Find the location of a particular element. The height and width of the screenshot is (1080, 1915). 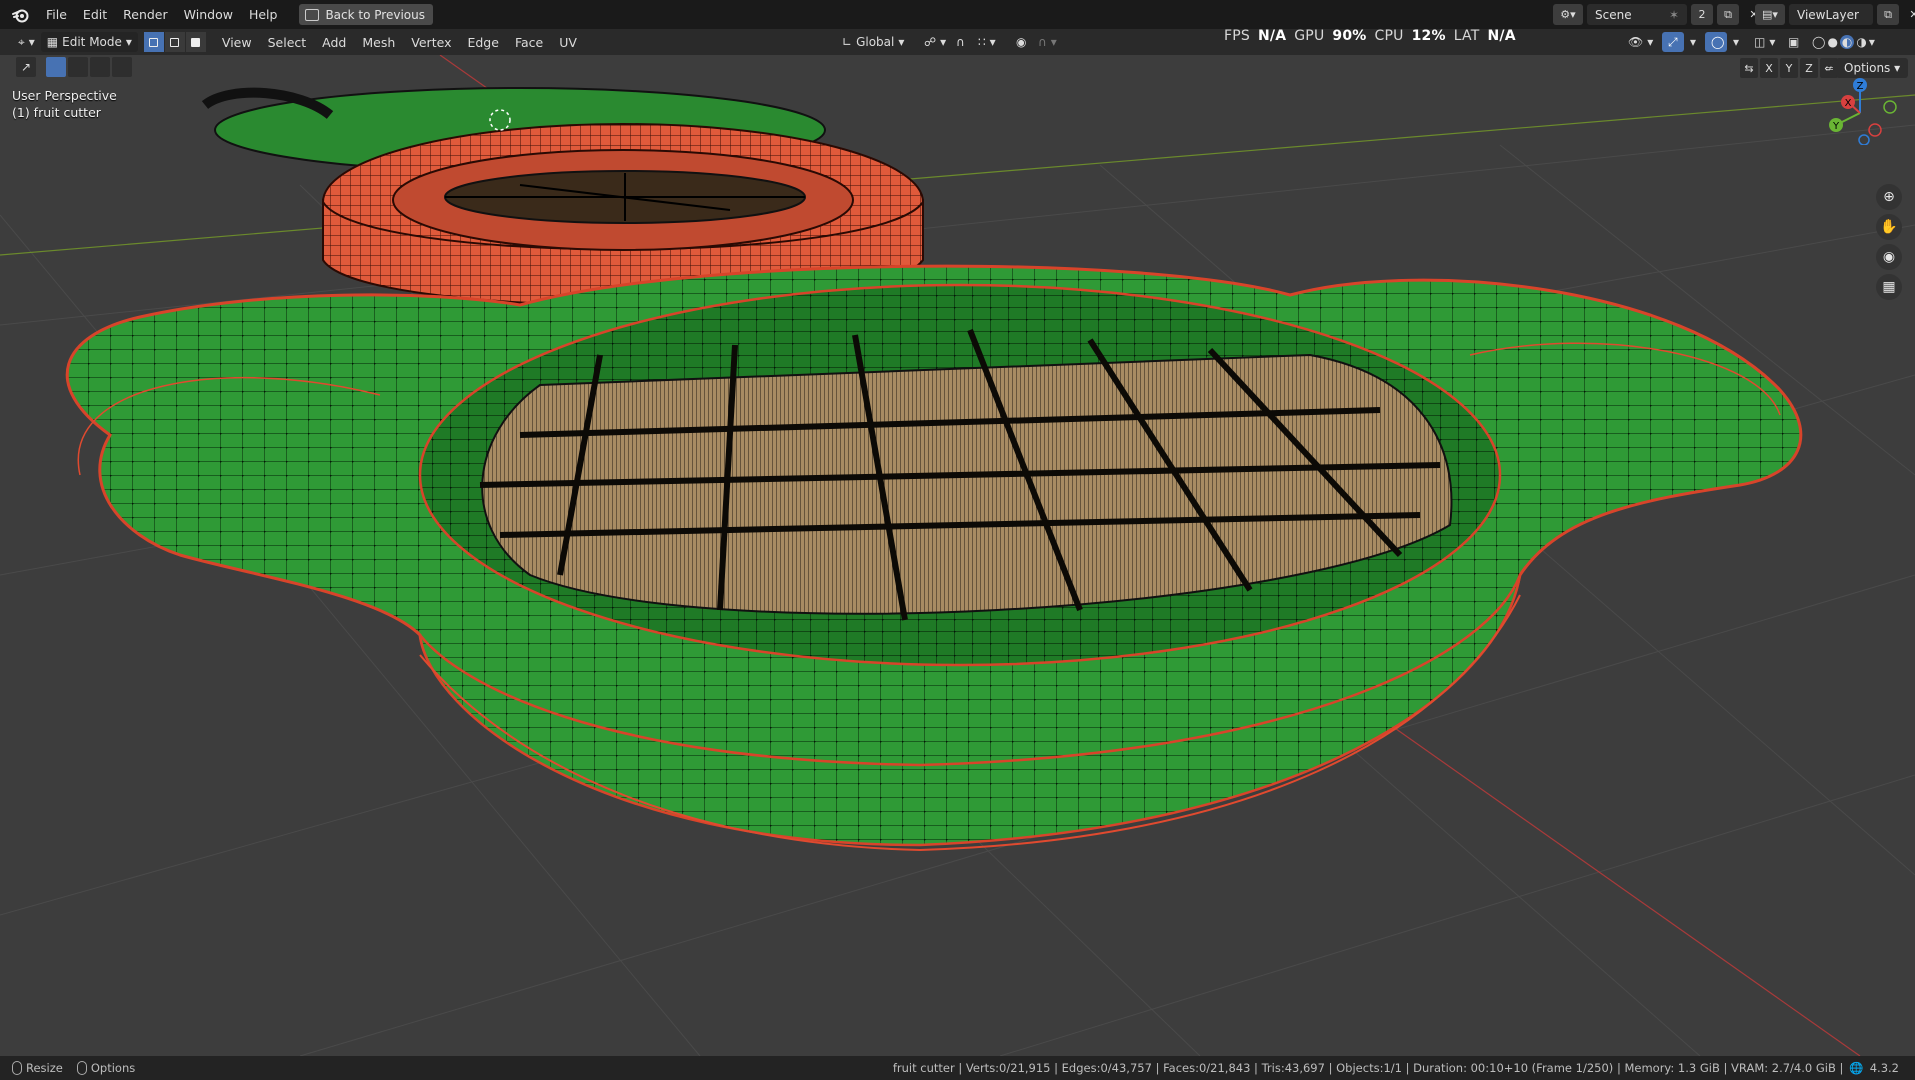

mesh-edit-overlay-dropdown: ◫ ▾ is located at coordinates (1764, 42).